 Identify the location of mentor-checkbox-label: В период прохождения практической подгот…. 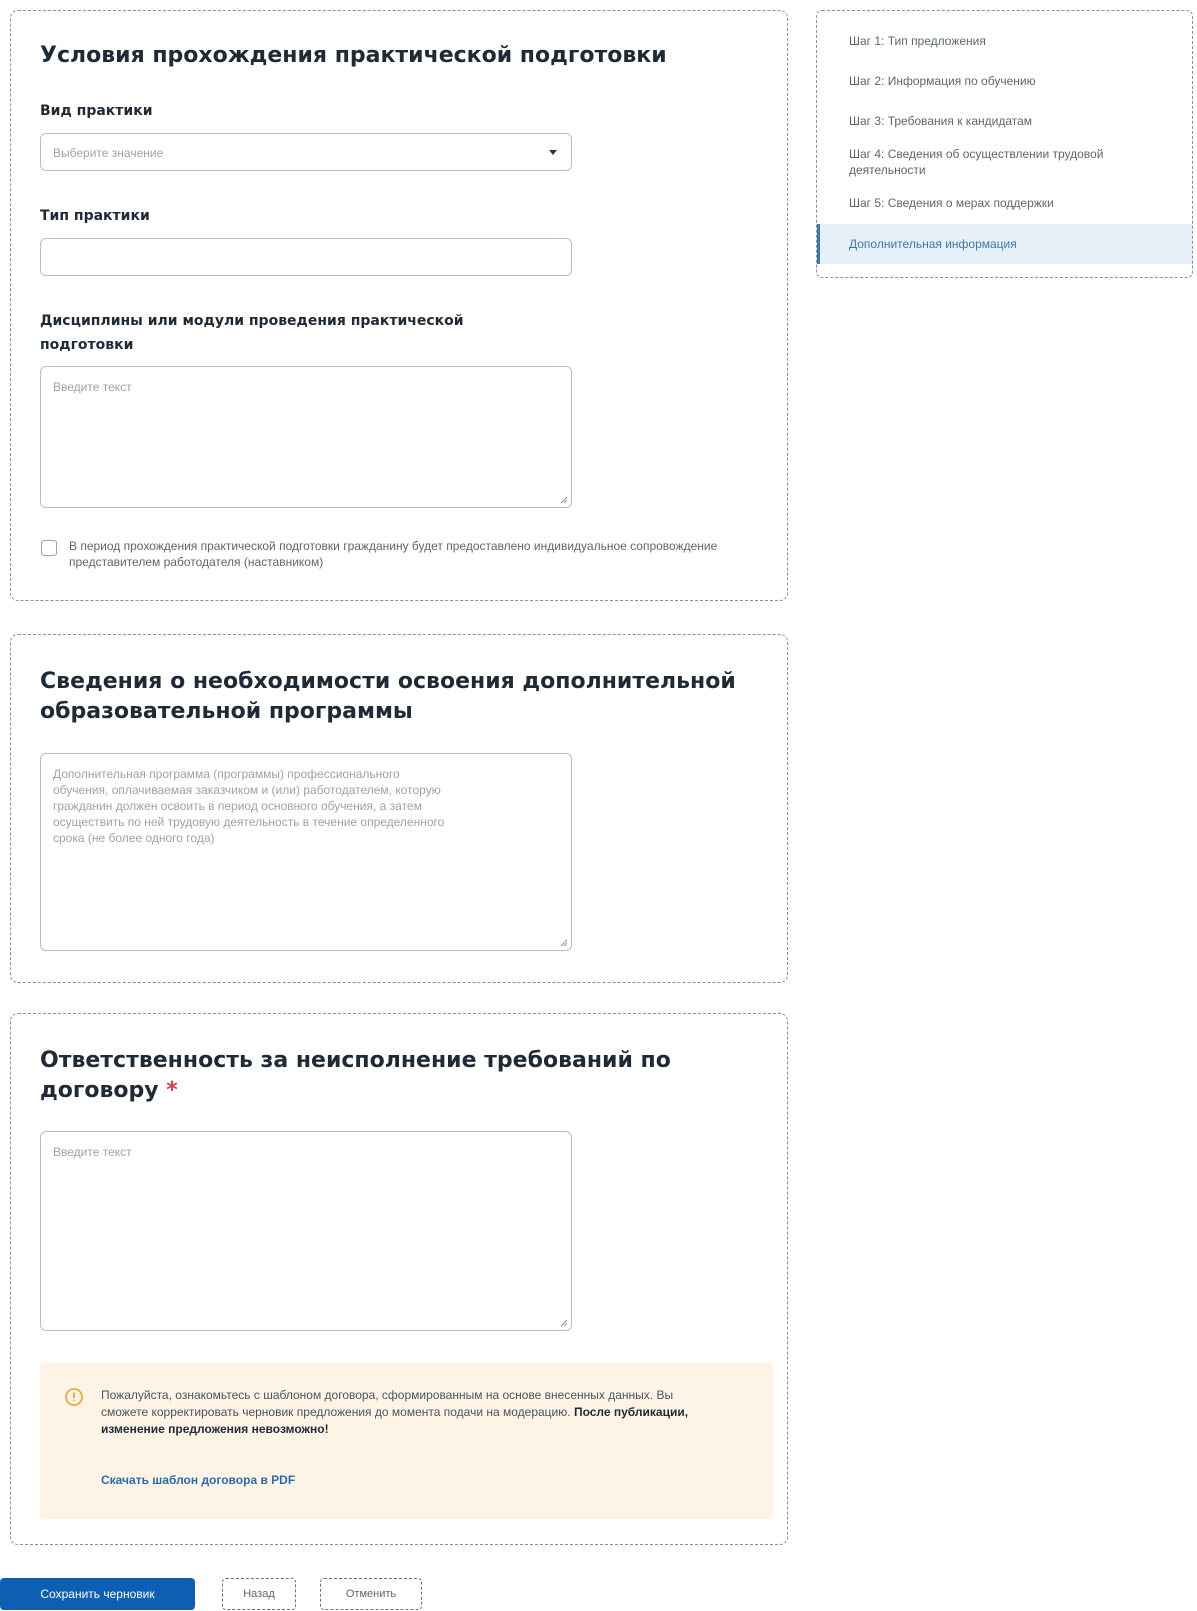
(393, 554).